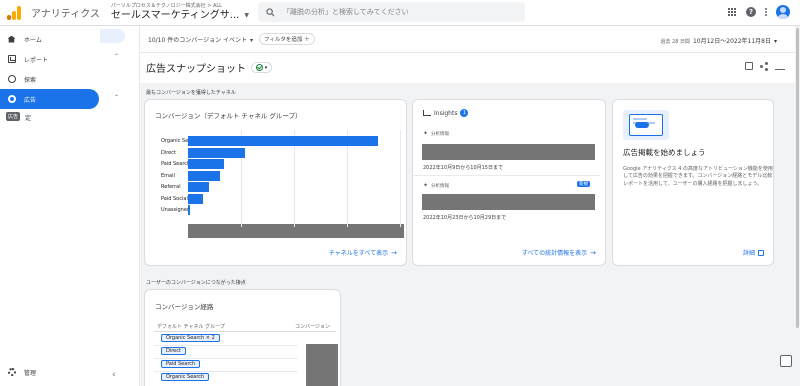  I want to click on search-bar: 「離脱の分析」と検索してみてください, so click(391, 12).